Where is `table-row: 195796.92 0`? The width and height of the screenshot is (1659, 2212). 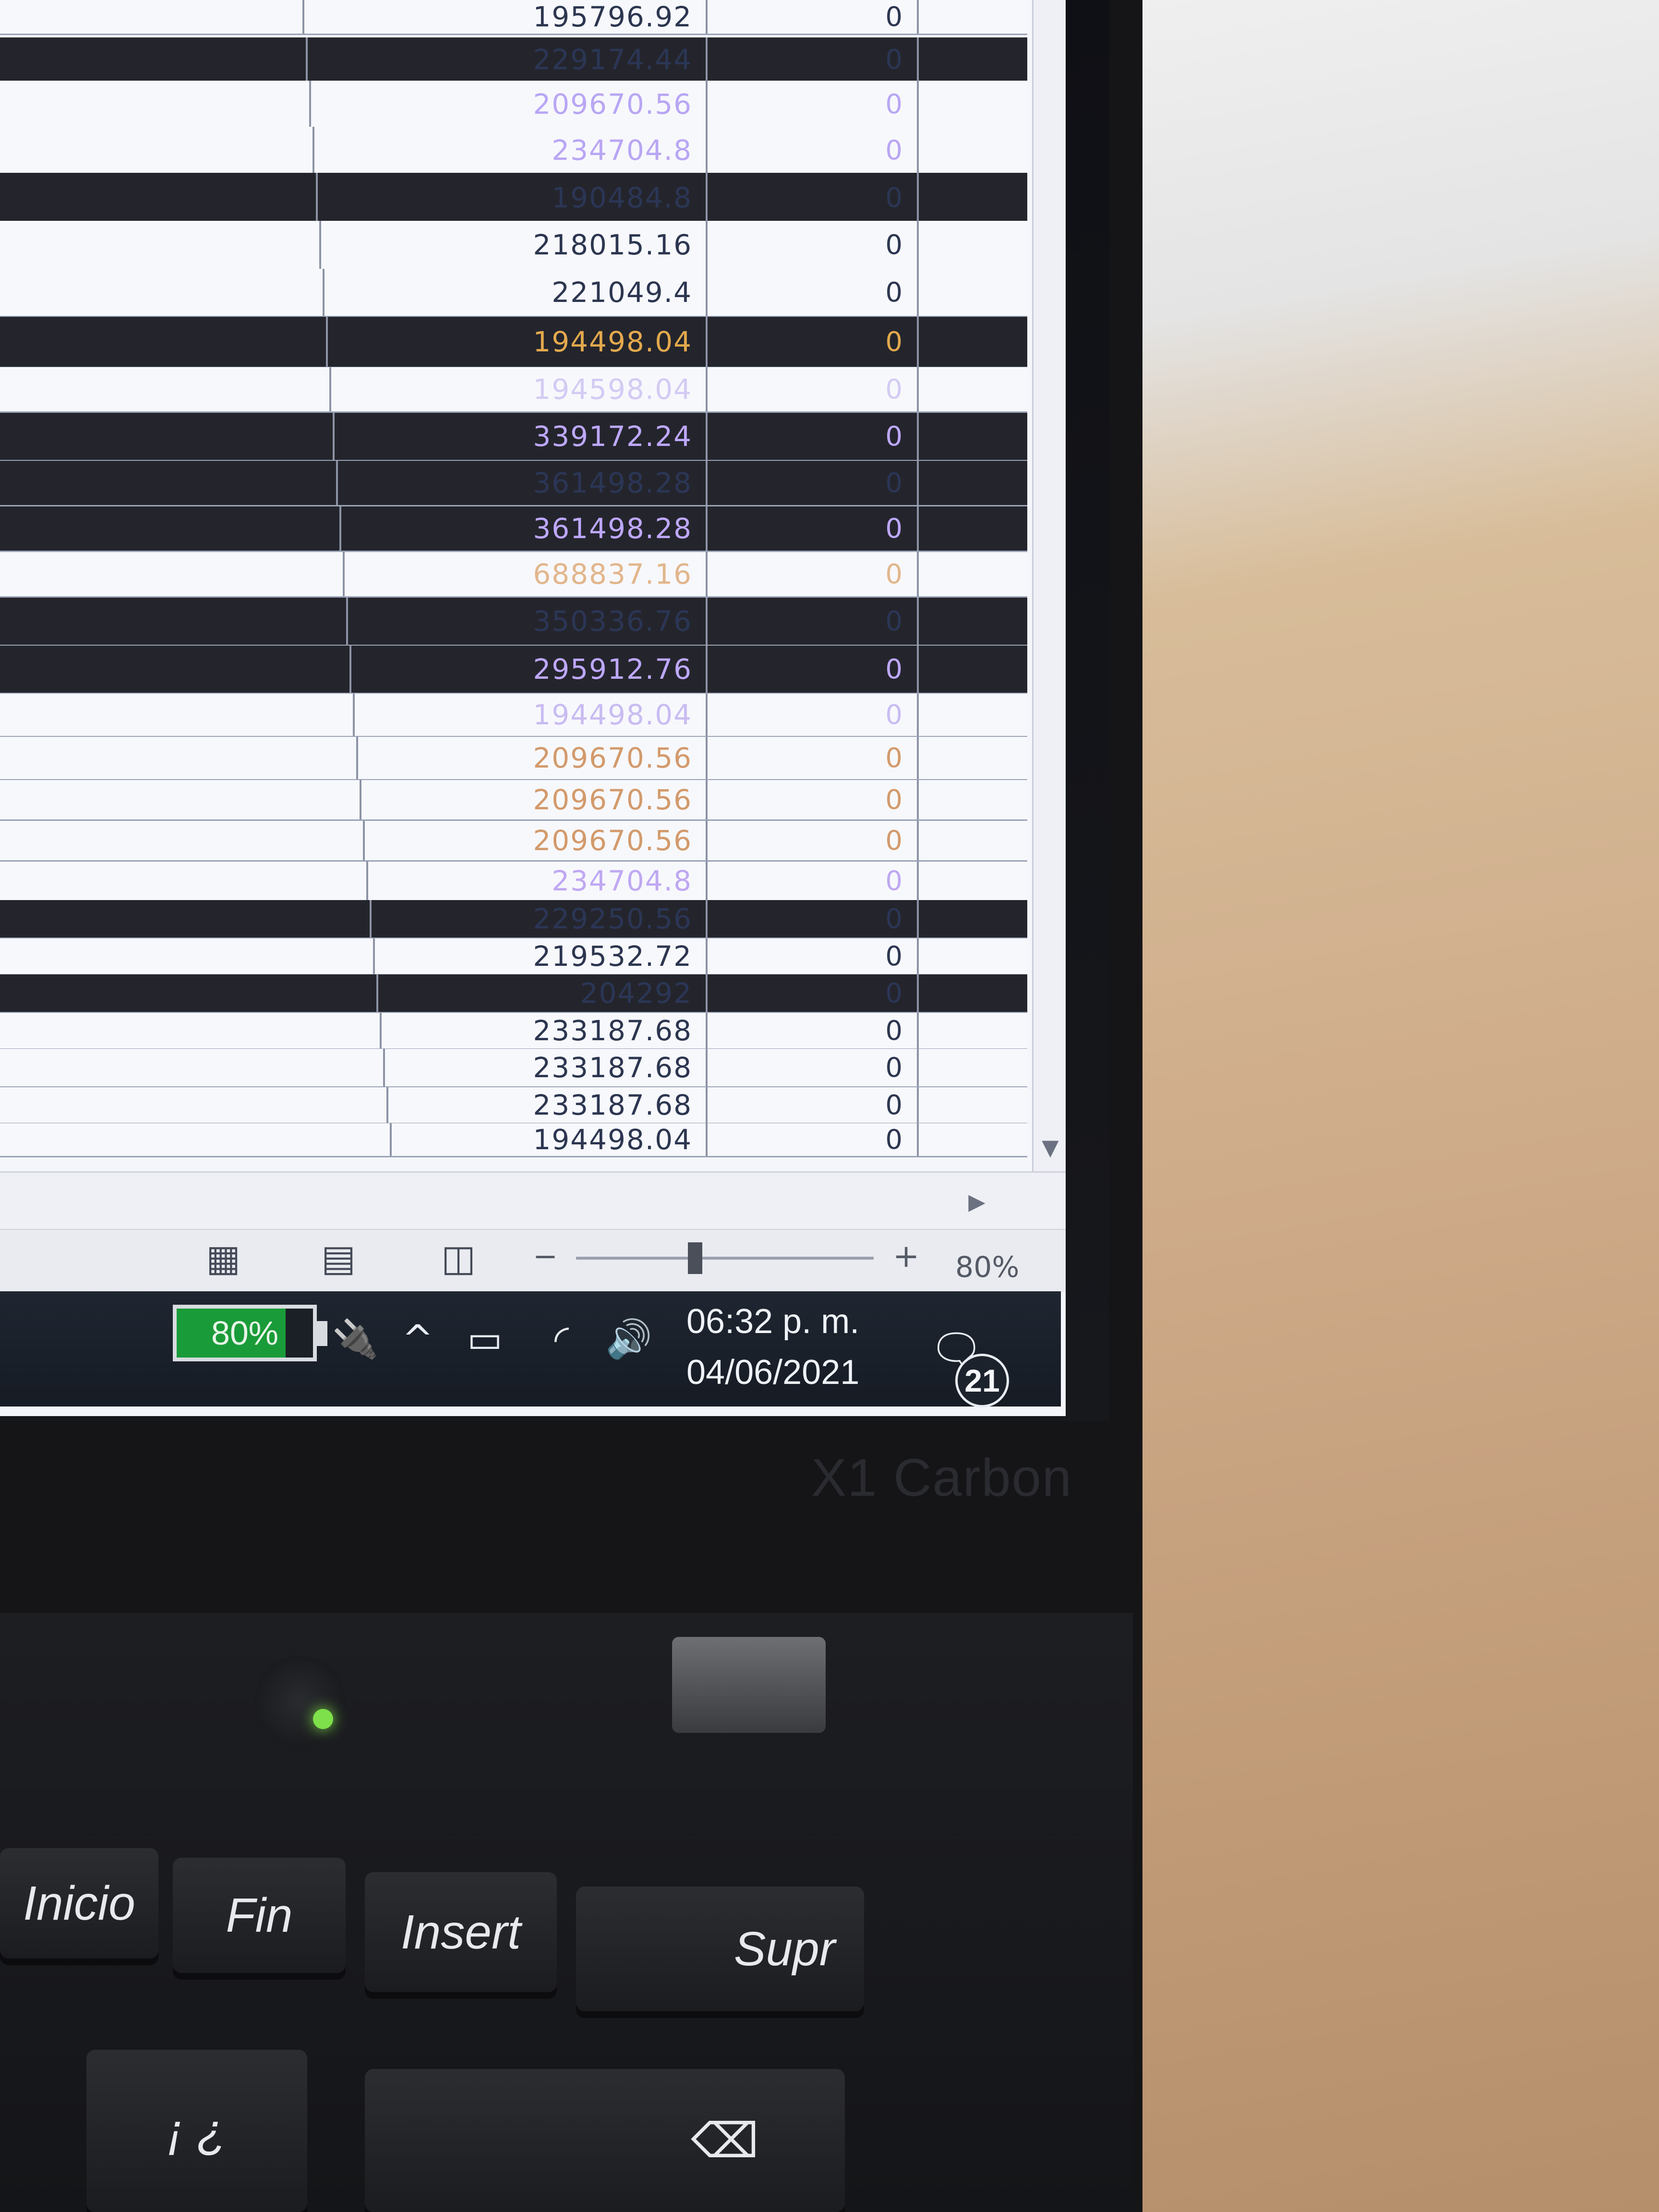
table-row: 195796.92 0 is located at coordinates (513, 17).